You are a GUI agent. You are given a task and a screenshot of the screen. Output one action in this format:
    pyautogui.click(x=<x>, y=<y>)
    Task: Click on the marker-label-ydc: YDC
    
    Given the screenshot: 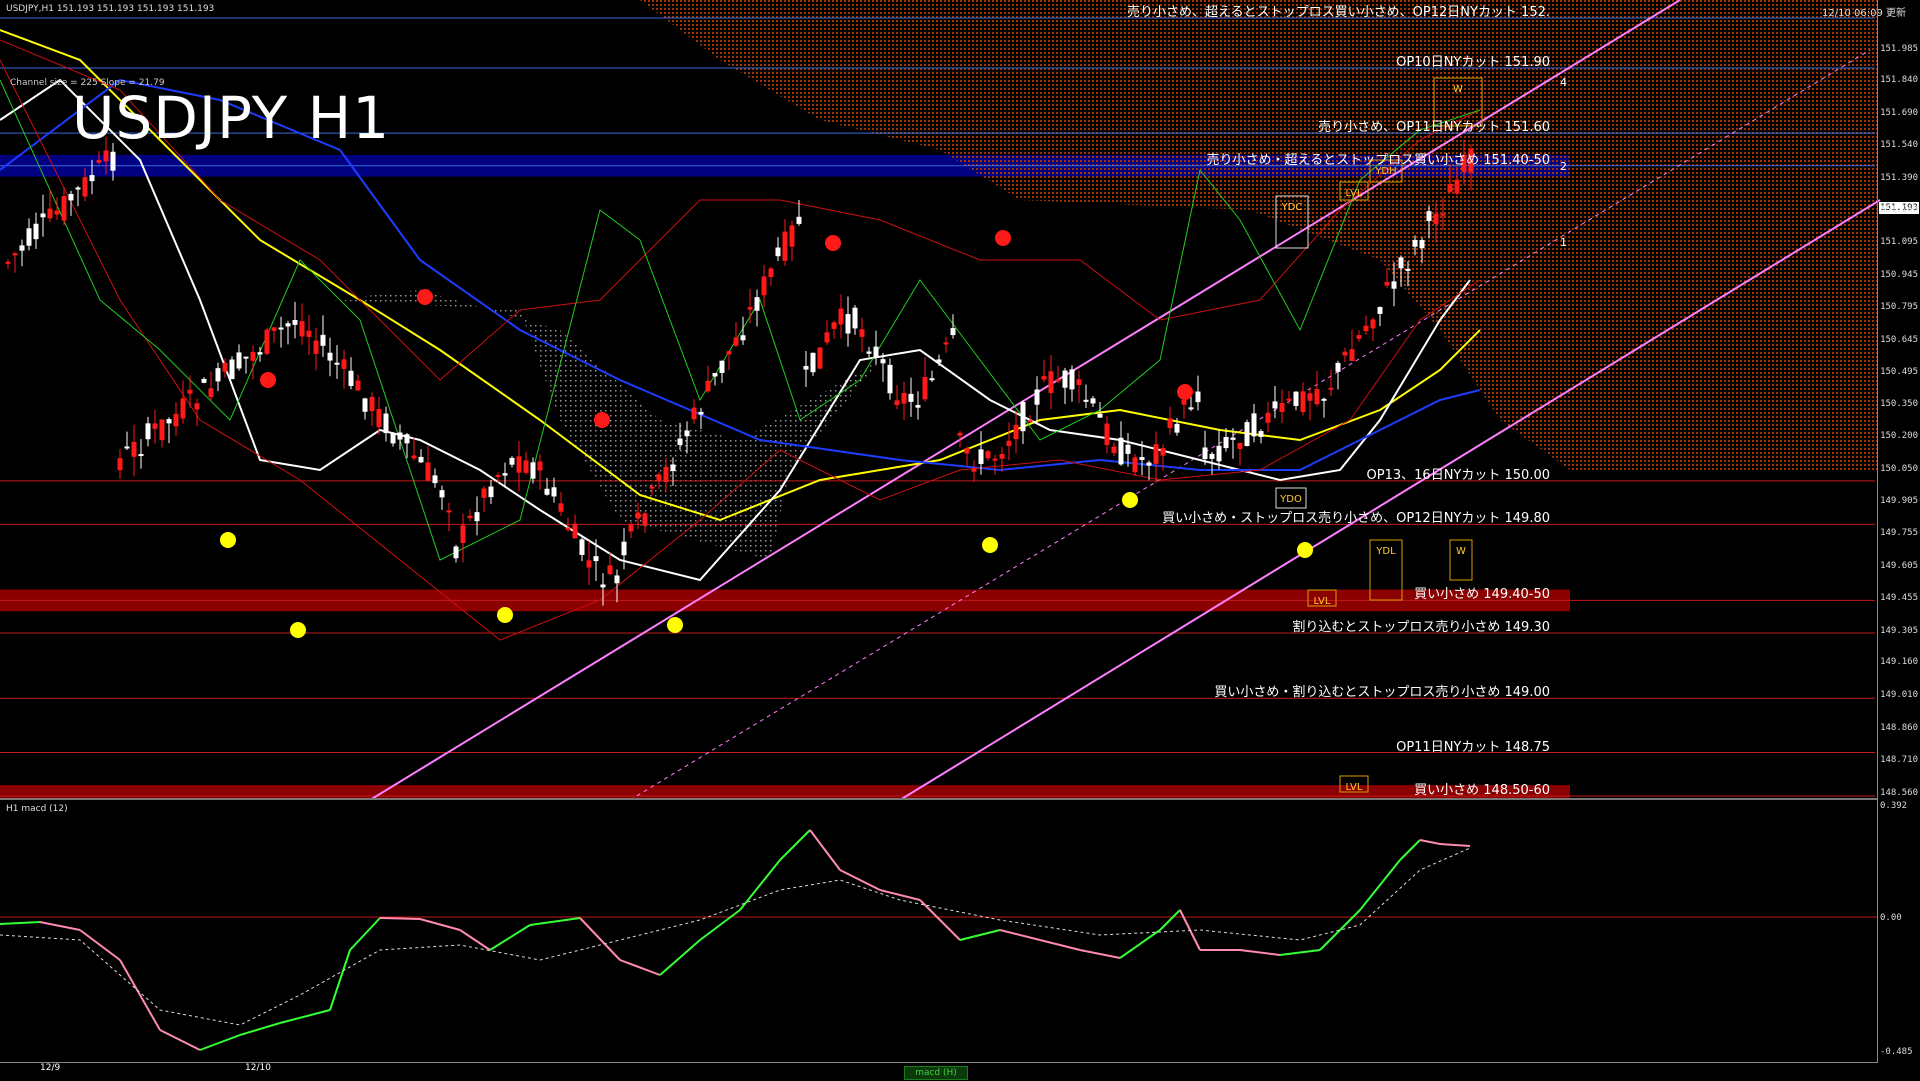 What is the action you would take?
    pyautogui.click(x=1292, y=207)
    